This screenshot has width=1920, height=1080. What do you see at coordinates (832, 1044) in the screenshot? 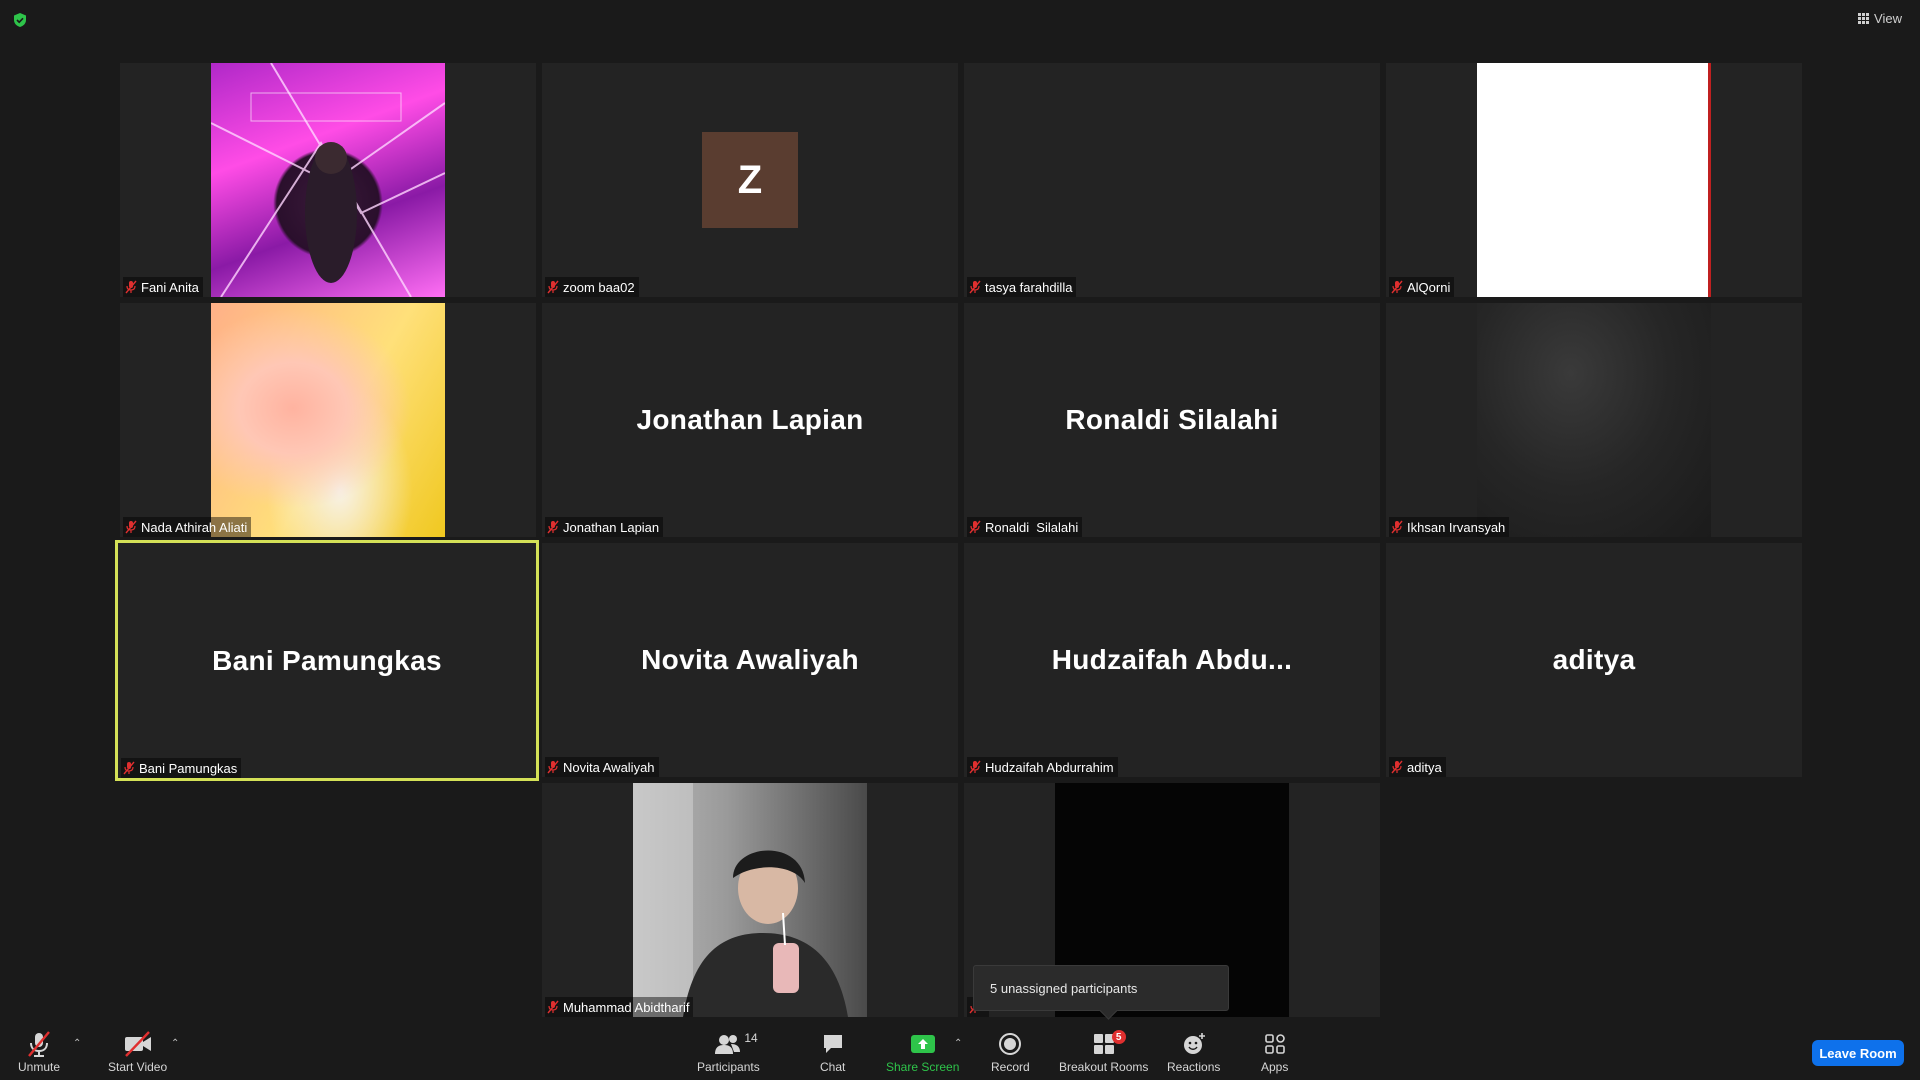
I see `chat-icon` at bounding box center [832, 1044].